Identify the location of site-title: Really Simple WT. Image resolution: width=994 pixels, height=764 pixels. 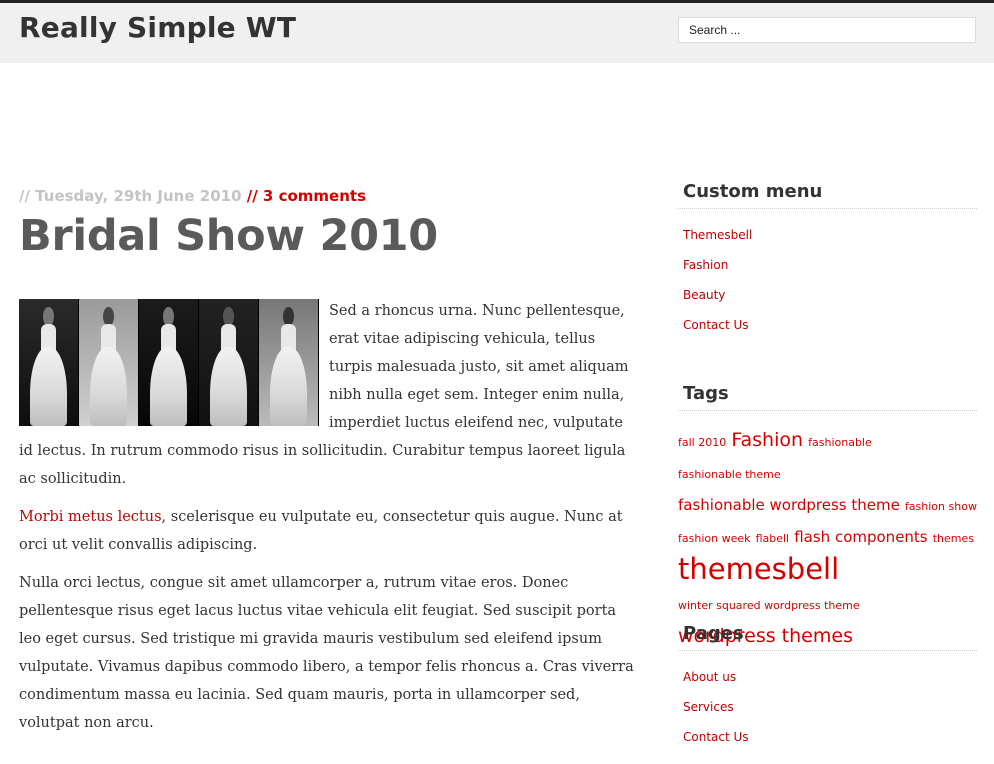
(157, 27).